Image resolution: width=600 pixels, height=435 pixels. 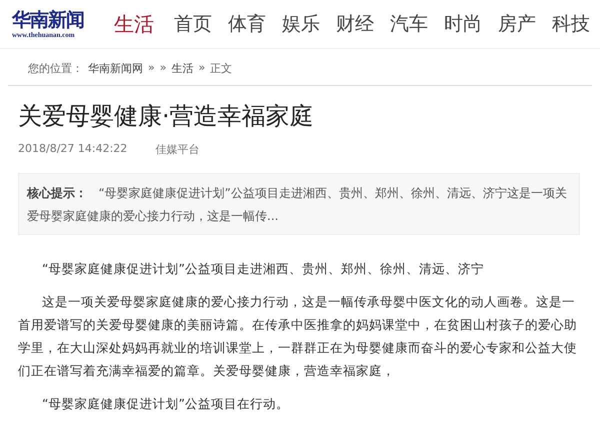 What do you see at coordinates (73, 149) in the screenshot?
I see `publish-date: 2018/8/27 14:42:22` at bounding box center [73, 149].